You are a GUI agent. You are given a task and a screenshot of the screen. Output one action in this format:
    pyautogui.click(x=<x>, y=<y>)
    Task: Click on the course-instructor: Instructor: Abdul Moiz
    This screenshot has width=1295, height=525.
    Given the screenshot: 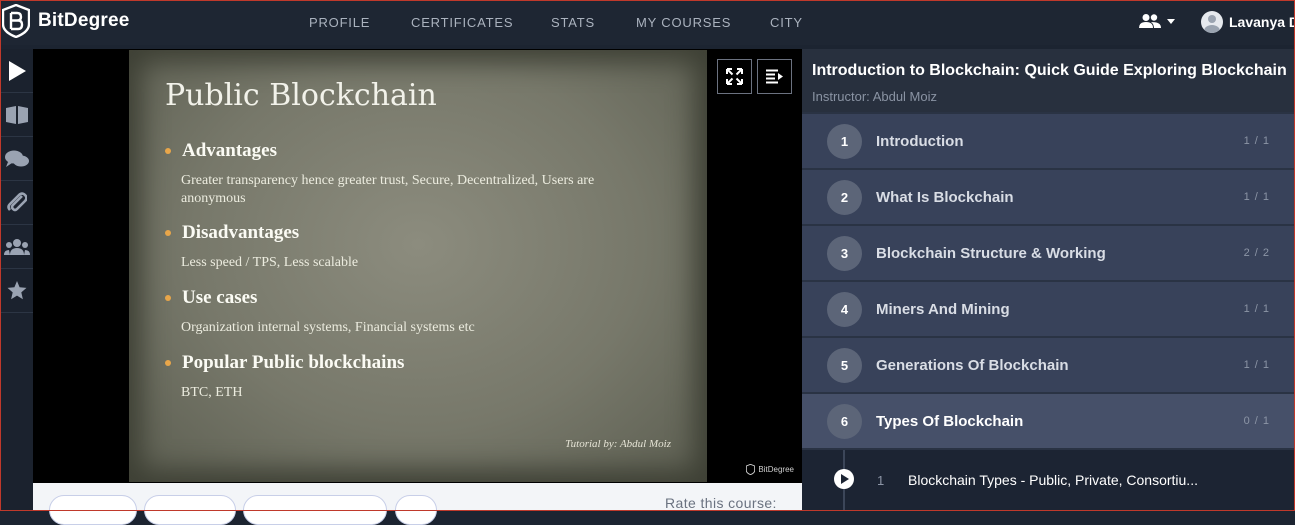 What is the action you would take?
    pyautogui.click(x=874, y=96)
    